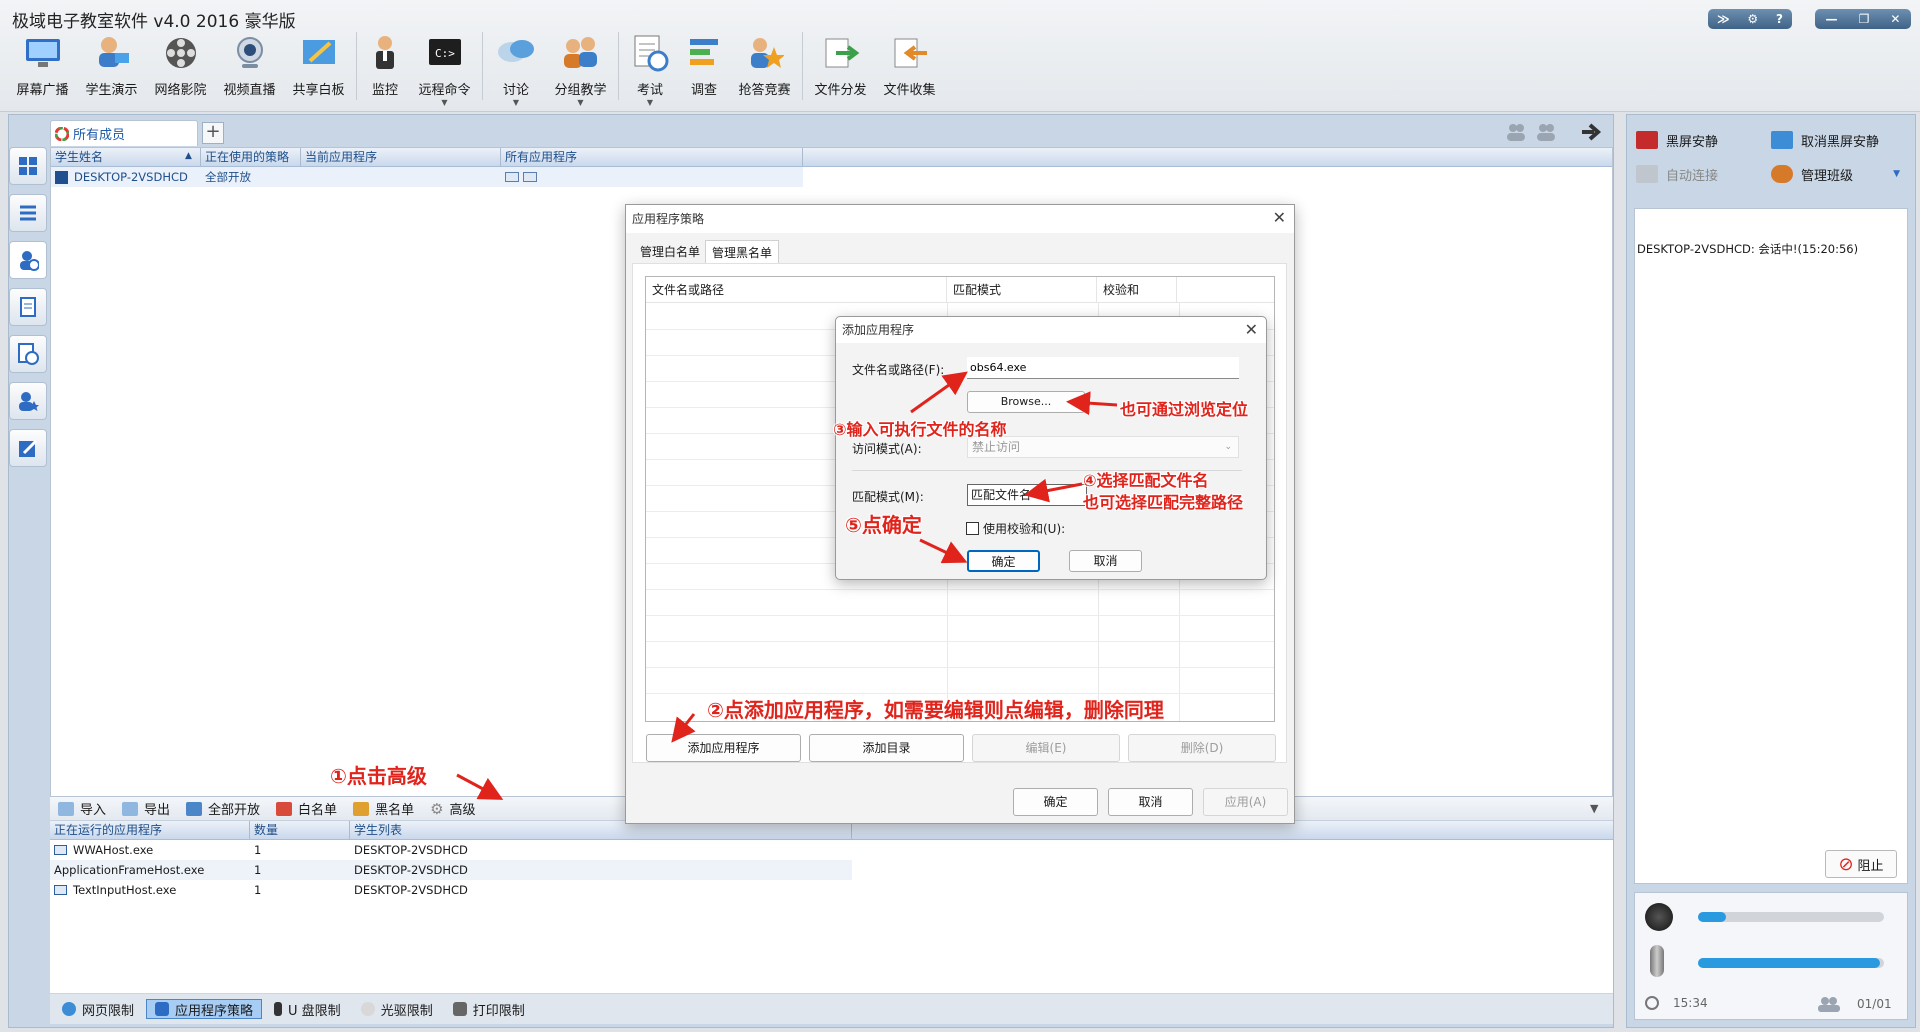 This screenshot has height=1032, width=1920. What do you see at coordinates (378, 776) in the screenshot?
I see `annotation-step1: ①点击高级` at bounding box center [378, 776].